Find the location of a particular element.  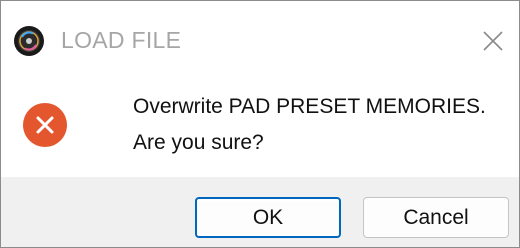

app-disc-icon is located at coordinates (29, 41).